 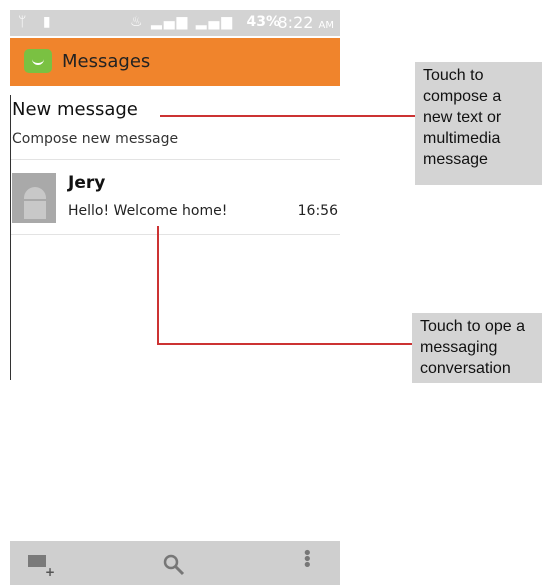 I want to click on android-robot-icon, so click(x=34, y=198).